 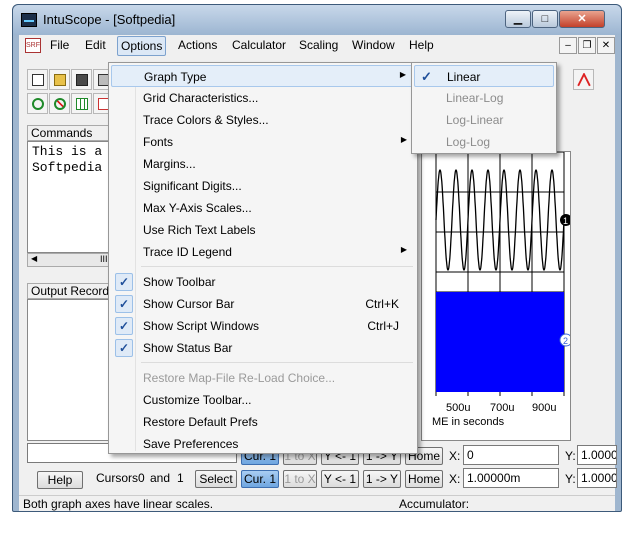 I want to click on options-menu-item-save-preferences: Save Preferences, so click(x=263, y=444).